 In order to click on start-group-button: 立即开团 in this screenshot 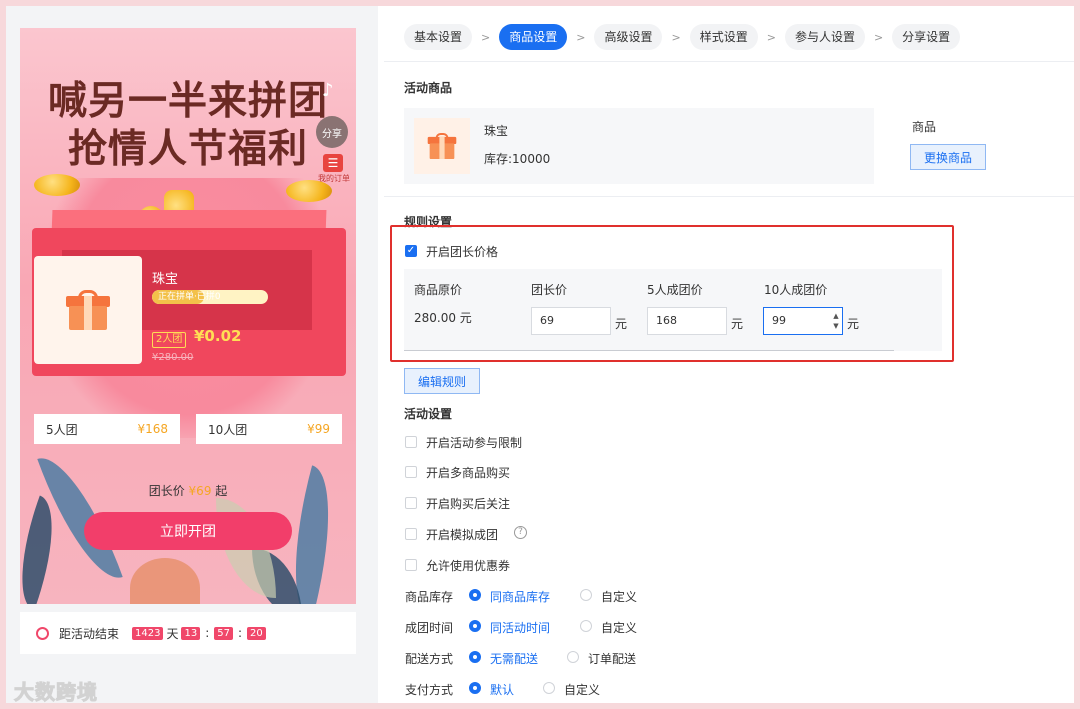, I will do `click(188, 531)`.